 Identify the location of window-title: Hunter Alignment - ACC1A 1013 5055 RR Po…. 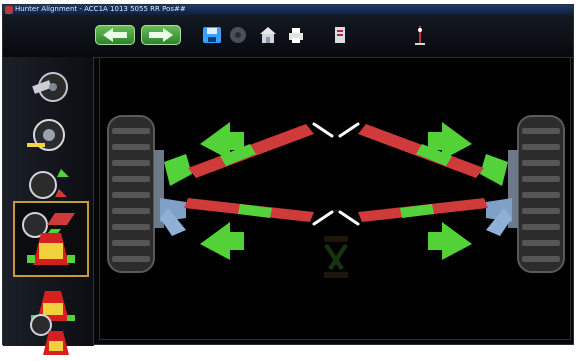
(100, 9).